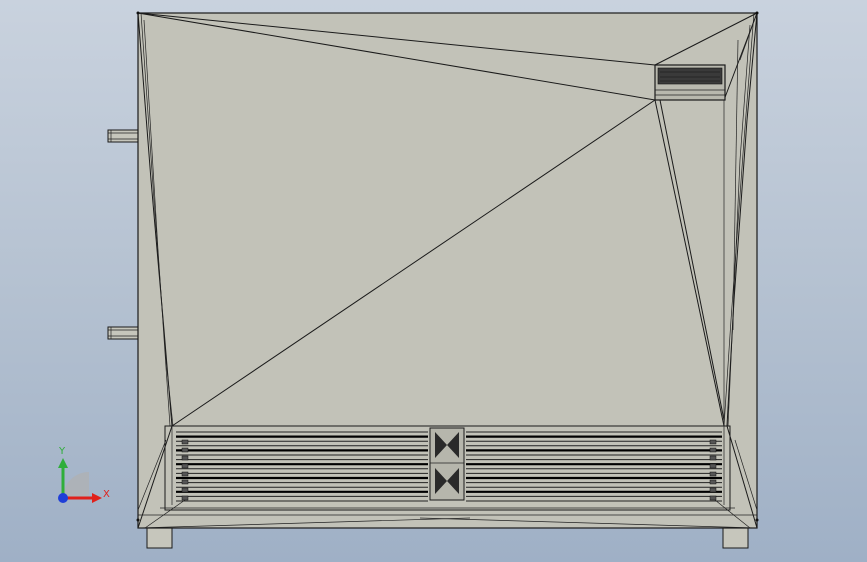 This screenshot has width=867, height=562. Describe the element at coordinates (63, 463) in the screenshot. I see `y-axis-arrow-head` at that location.